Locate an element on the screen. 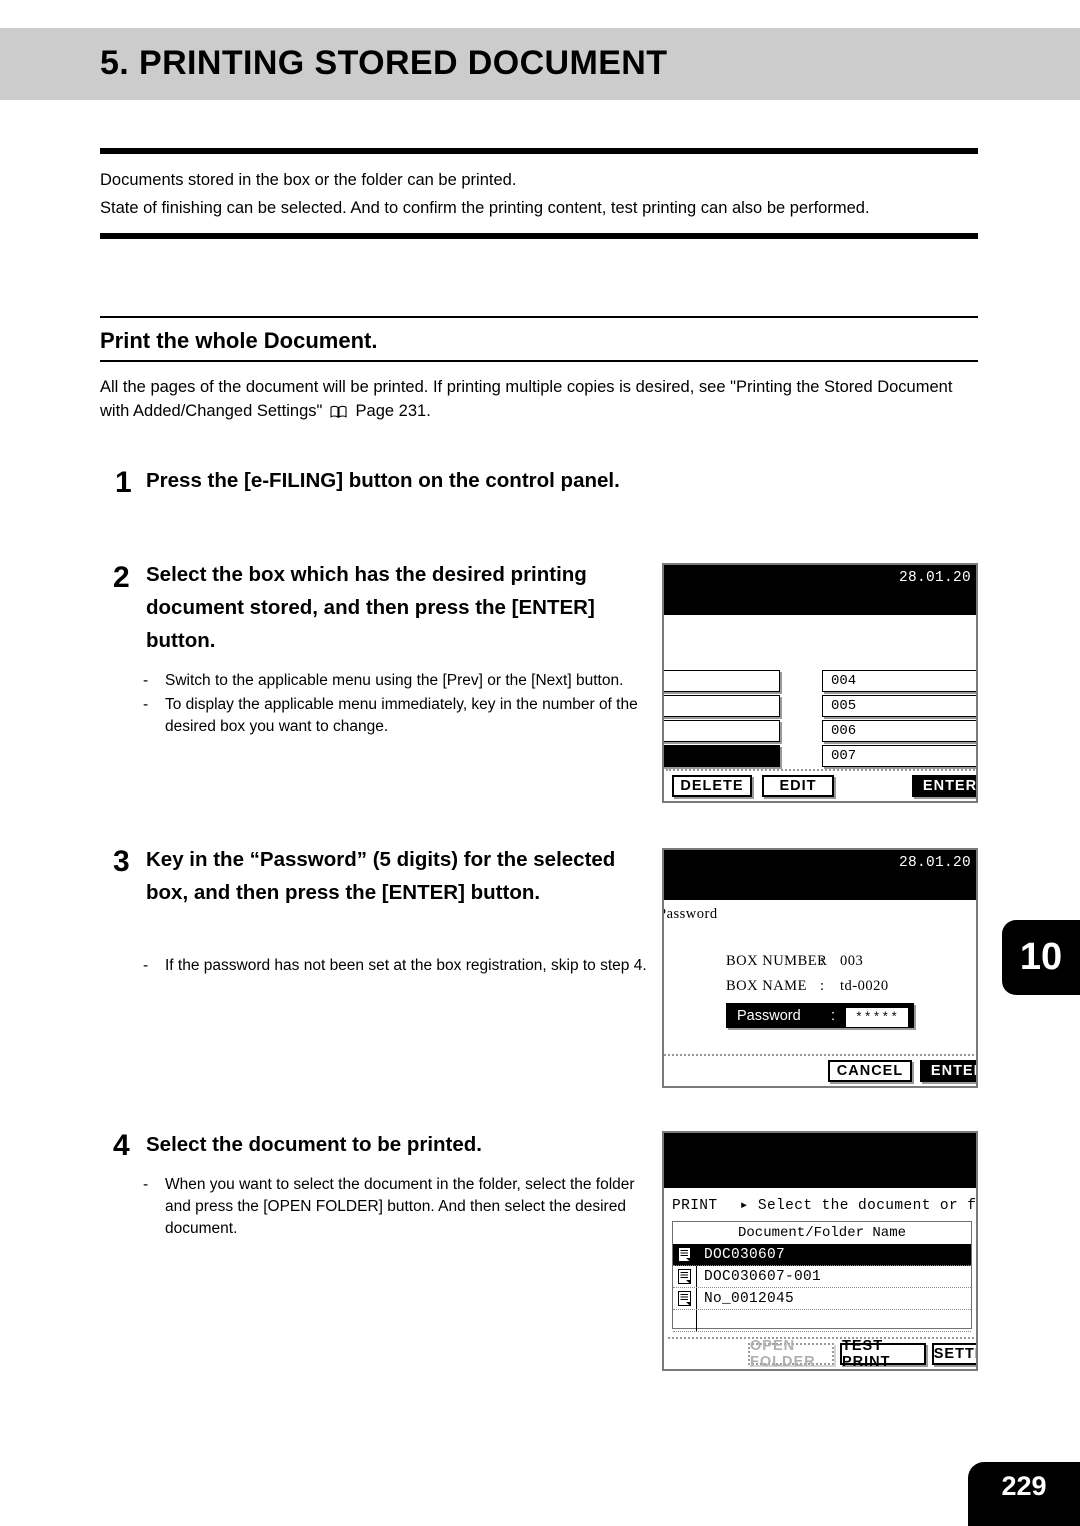  status-arrow-icon: ▸ is located at coordinates (744, 1206).